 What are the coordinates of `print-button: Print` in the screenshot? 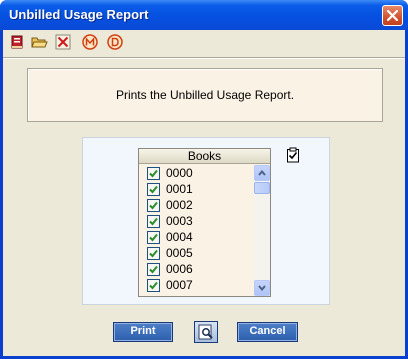 It's located at (143, 332).